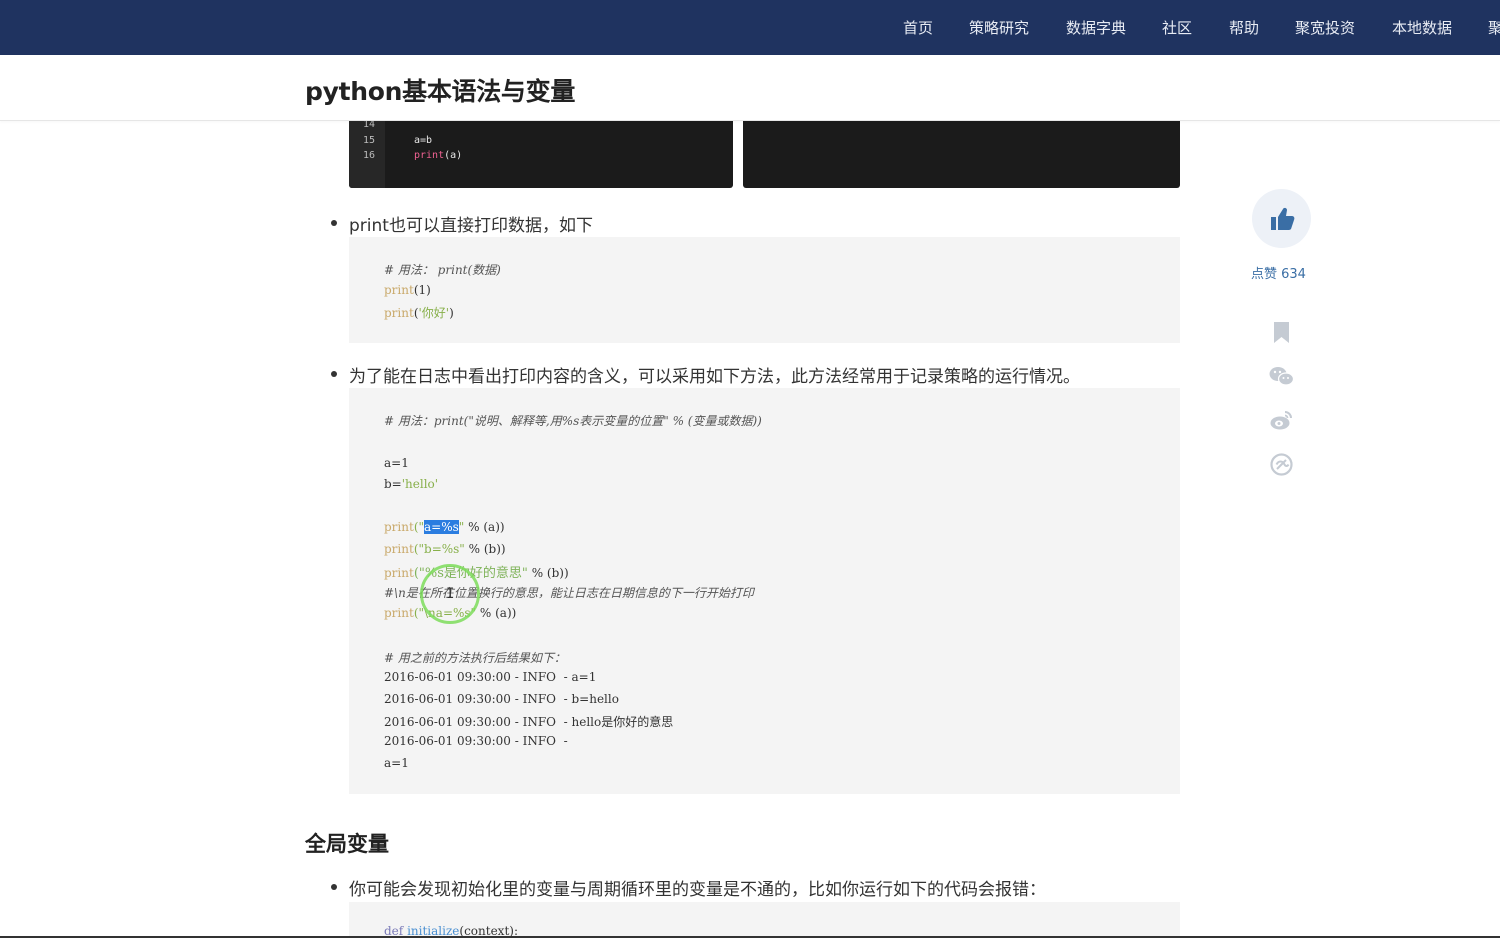 The width and height of the screenshot is (1500, 938). Describe the element at coordinates (999, 27) in the screenshot. I see `nav-item-strategy-research: 策略研究` at that location.